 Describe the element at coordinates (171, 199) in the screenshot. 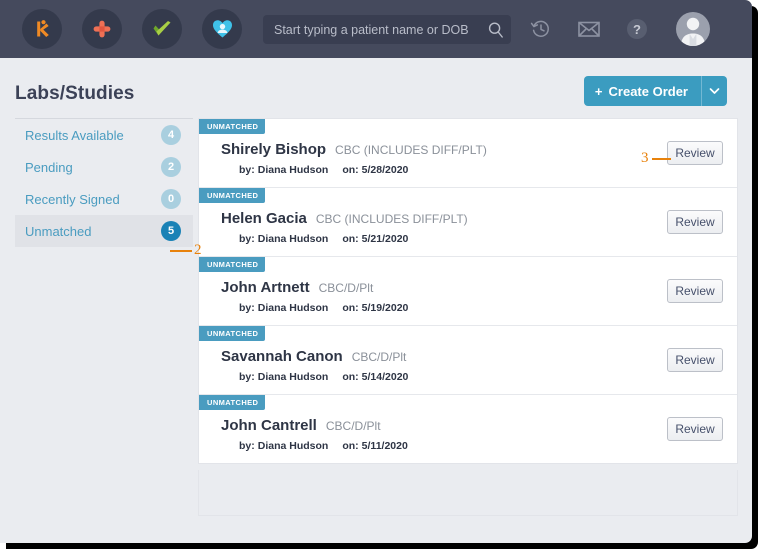

I see `sidebar-item-count: 0` at that location.